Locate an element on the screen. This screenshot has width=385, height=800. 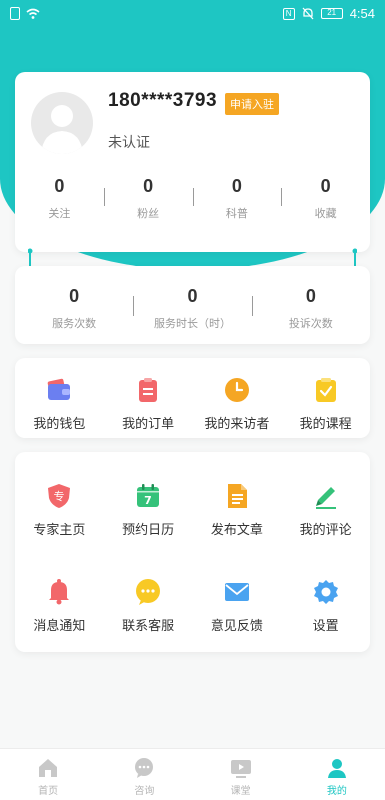
consult-icon is located at coordinates (144, 768).